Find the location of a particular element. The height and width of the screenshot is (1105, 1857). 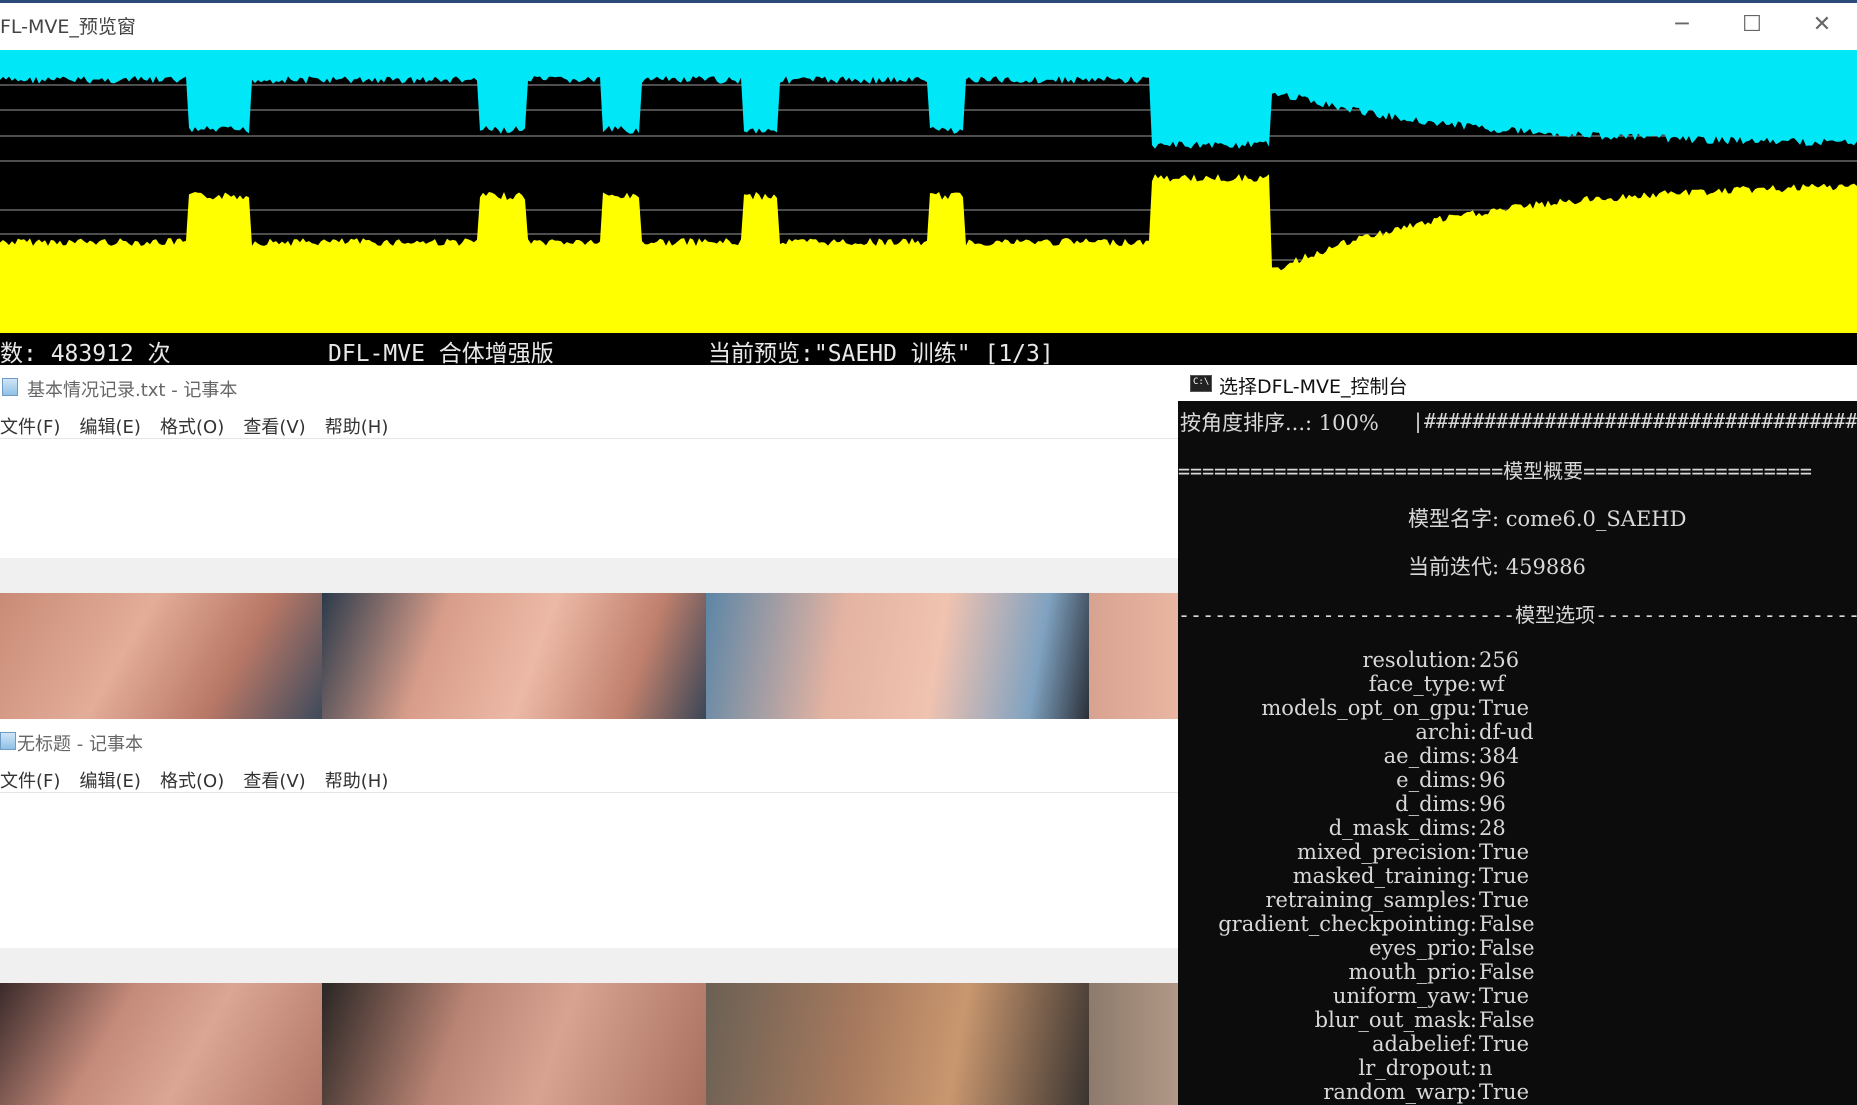

model-option-key: e_dims: is located at coordinates (1436, 780).